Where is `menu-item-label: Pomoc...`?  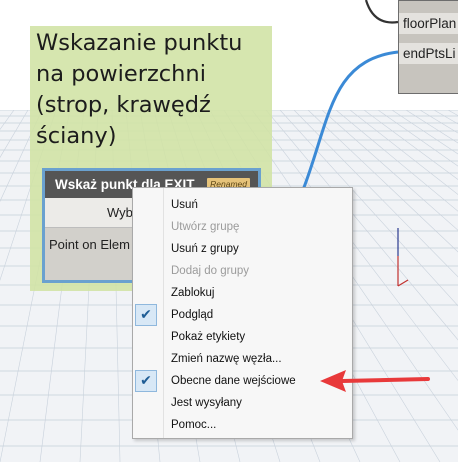
menu-item-label: Pomoc... is located at coordinates (194, 425).